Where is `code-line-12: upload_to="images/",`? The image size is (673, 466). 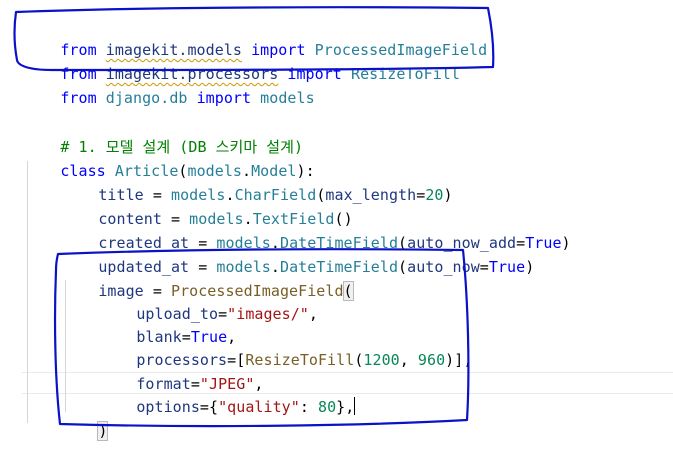
code-line-12: upload_to="images/", is located at coordinates (209, 301).